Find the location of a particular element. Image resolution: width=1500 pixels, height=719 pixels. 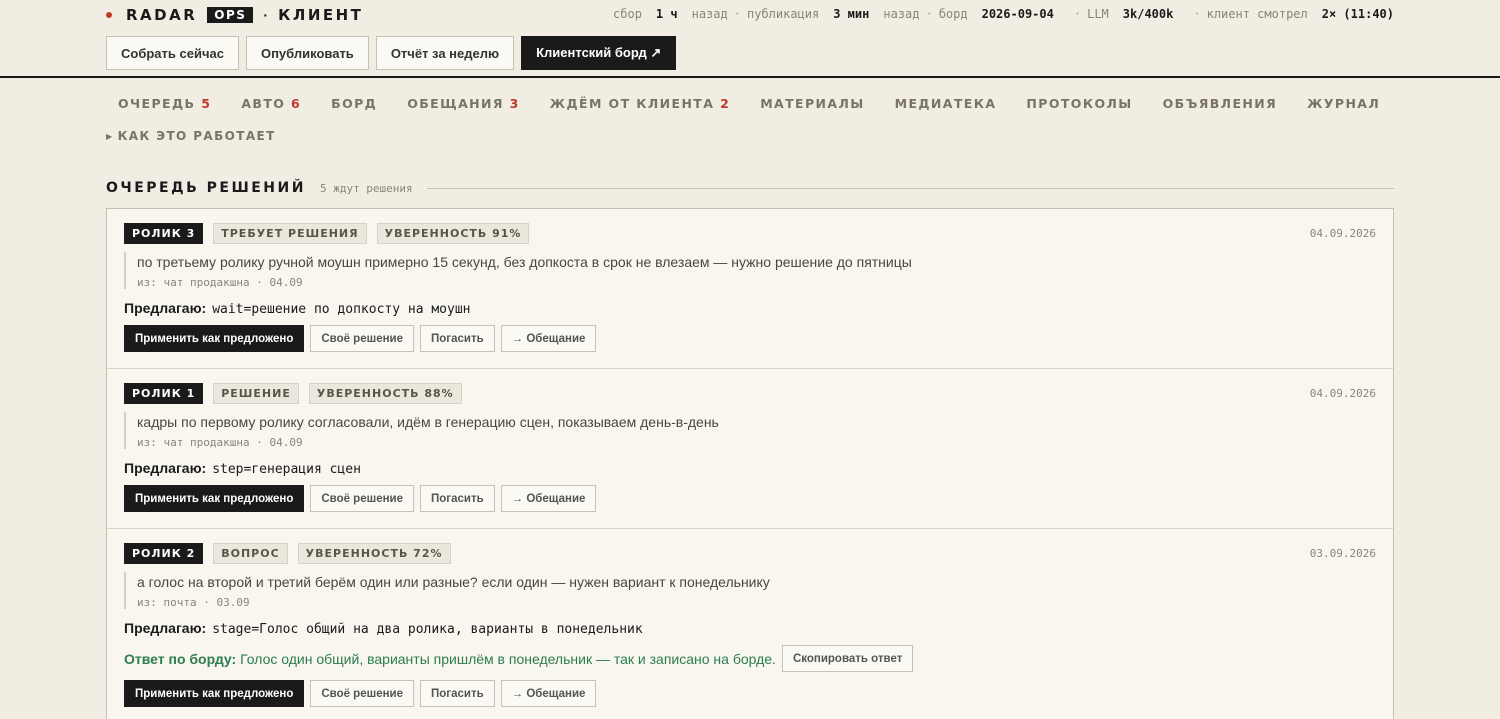

status-publish-value: 3 мин is located at coordinates (851, 14).